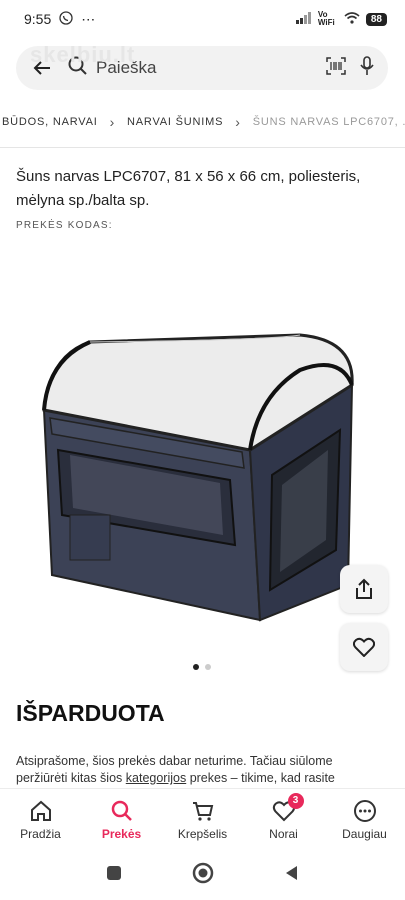 The image size is (405, 900). I want to click on nav-wishlist: 3 Norai, so click(284, 816).